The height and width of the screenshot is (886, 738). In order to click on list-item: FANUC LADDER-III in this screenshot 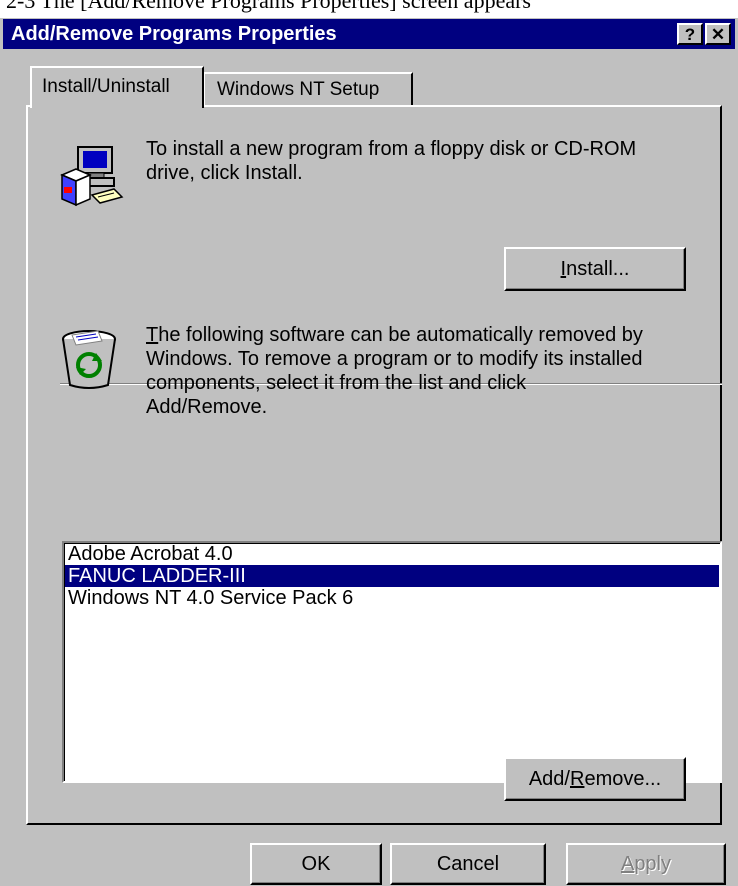, I will do `click(392, 576)`.